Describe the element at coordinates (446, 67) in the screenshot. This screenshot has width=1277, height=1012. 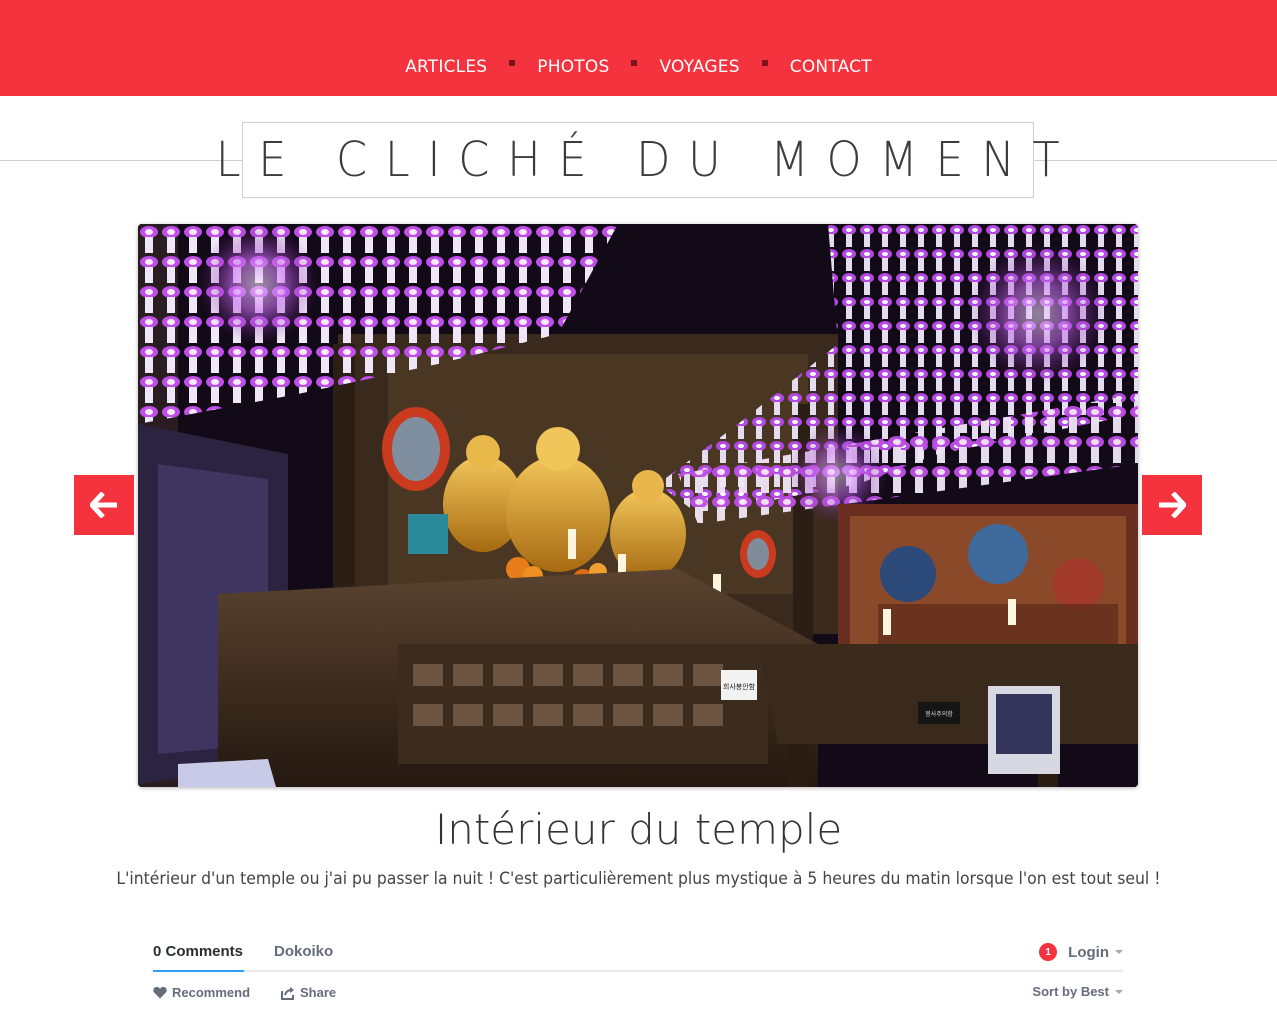
I see `nav-link-articles: ARTICLES` at that location.